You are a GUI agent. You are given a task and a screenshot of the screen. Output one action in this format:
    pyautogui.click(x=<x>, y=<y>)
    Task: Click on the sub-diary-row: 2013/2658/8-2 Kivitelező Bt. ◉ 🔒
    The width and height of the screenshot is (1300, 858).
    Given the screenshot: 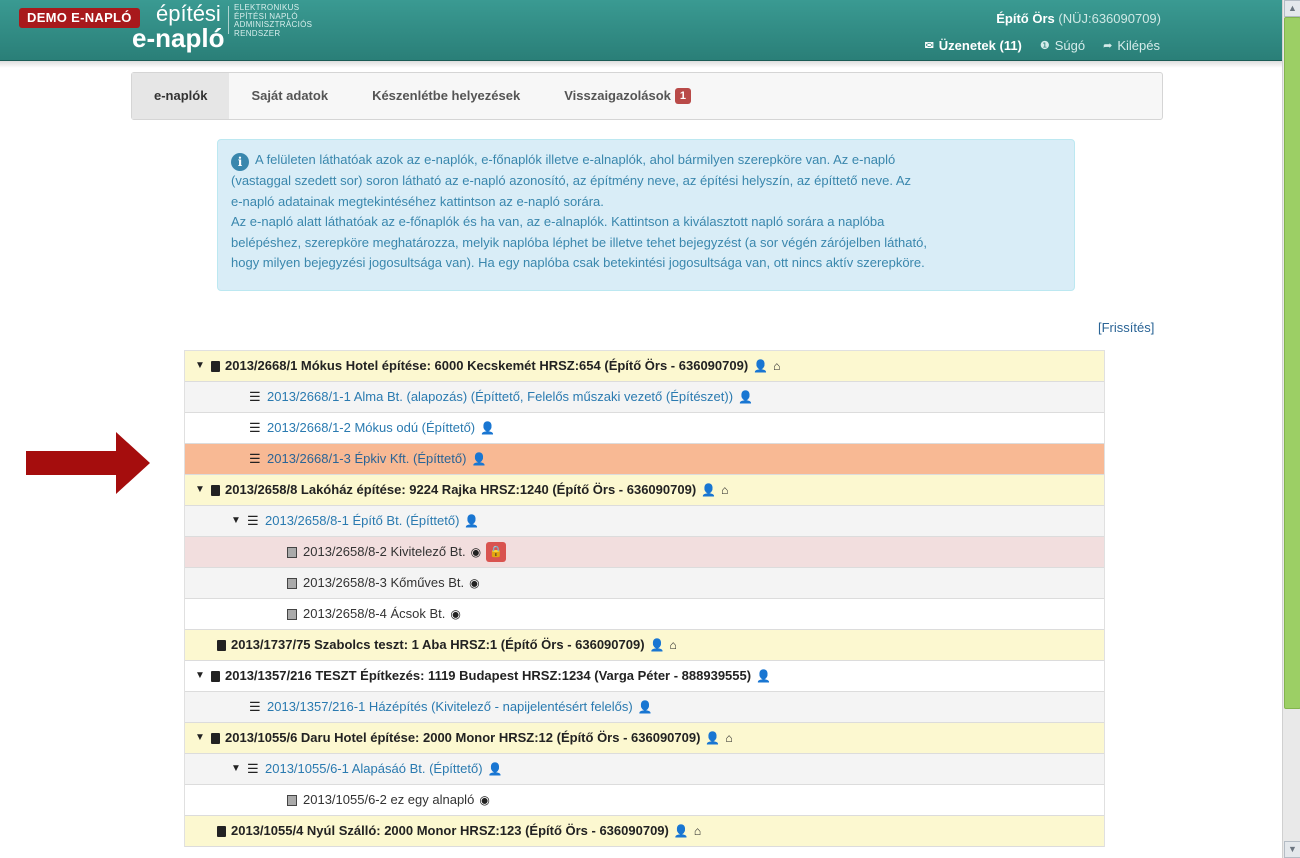 What is the action you would take?
    pyautogui.click(x=644, y=552)
    